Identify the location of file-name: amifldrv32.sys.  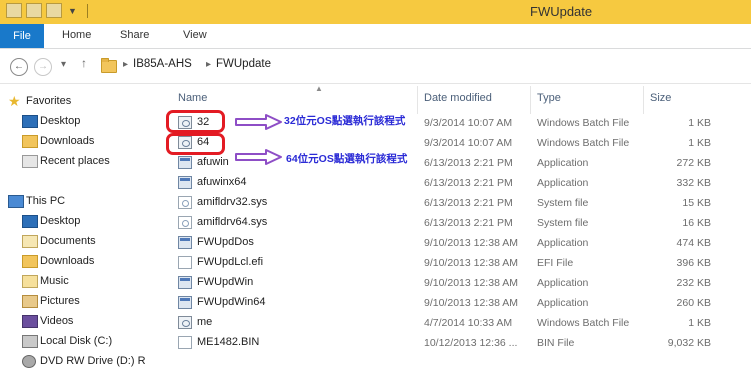
(232, 202).